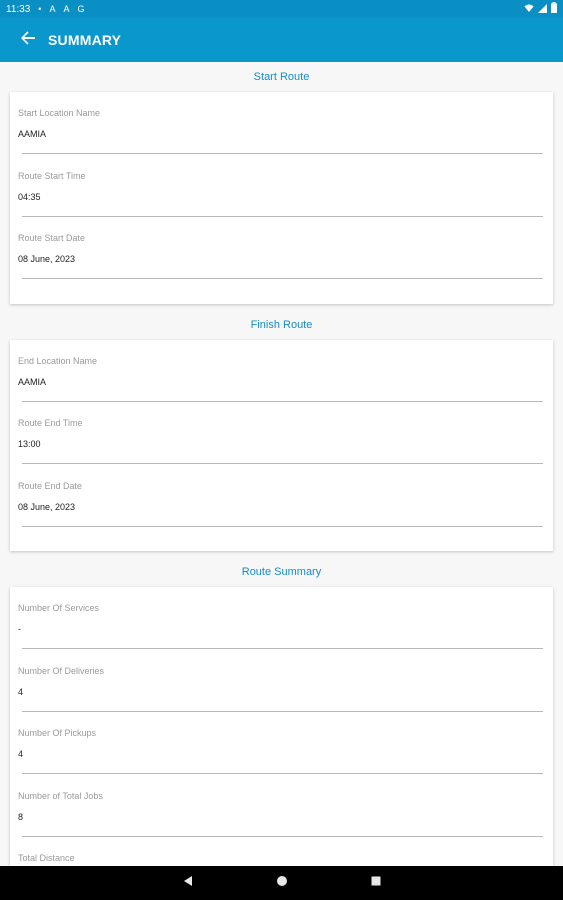 This screenshot has height=900, width=563. I want to click on field-label: Route Start Time, so click(52, 175).